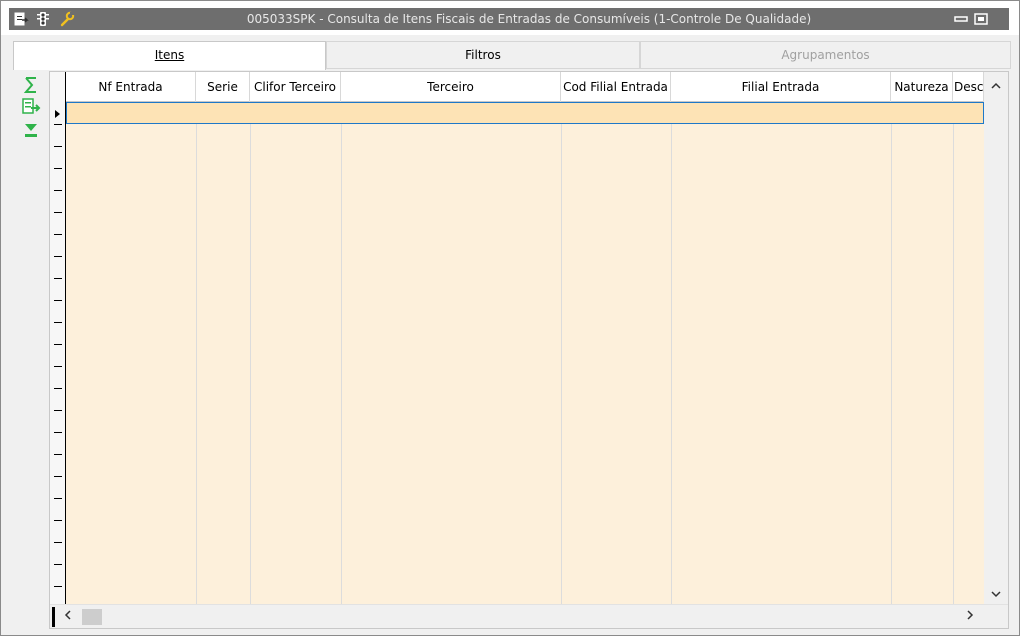 The image size is (1020, 636). What do you see at coordinates (53, 617) in the screenshot?
I see `scrollbar-edge` at bounding box center [53, 617].